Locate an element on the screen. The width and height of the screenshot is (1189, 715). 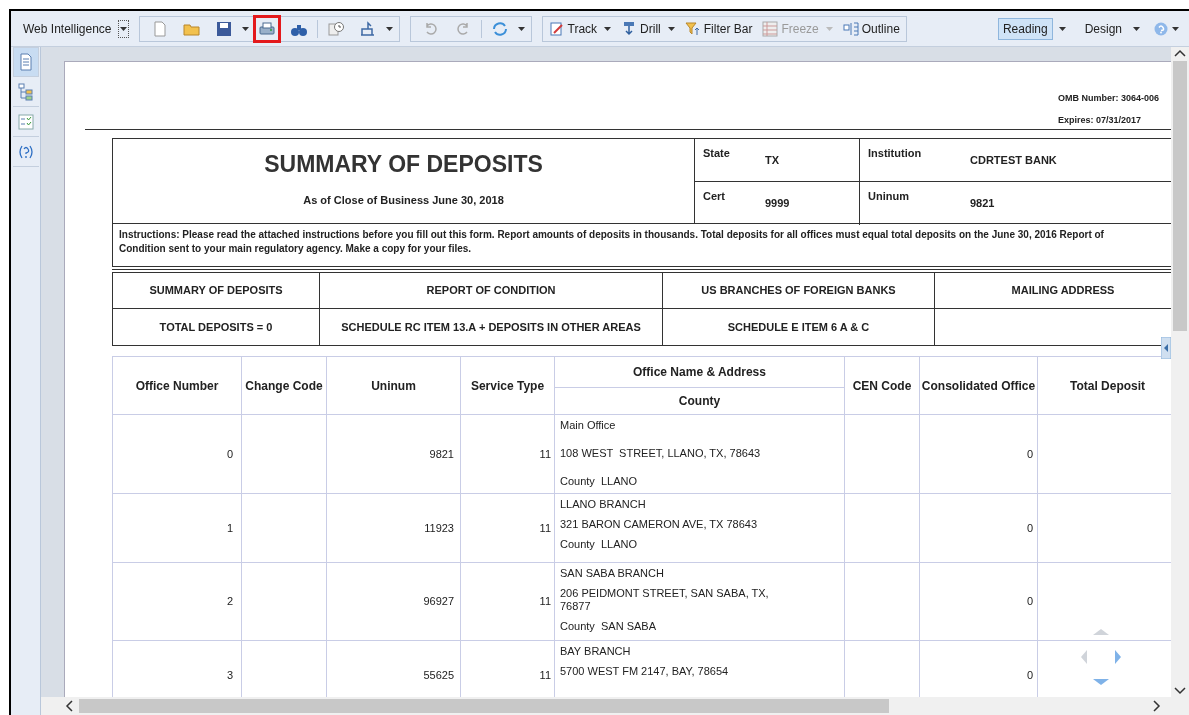
toolbar-button: Track is located at coordinates (580, 28).